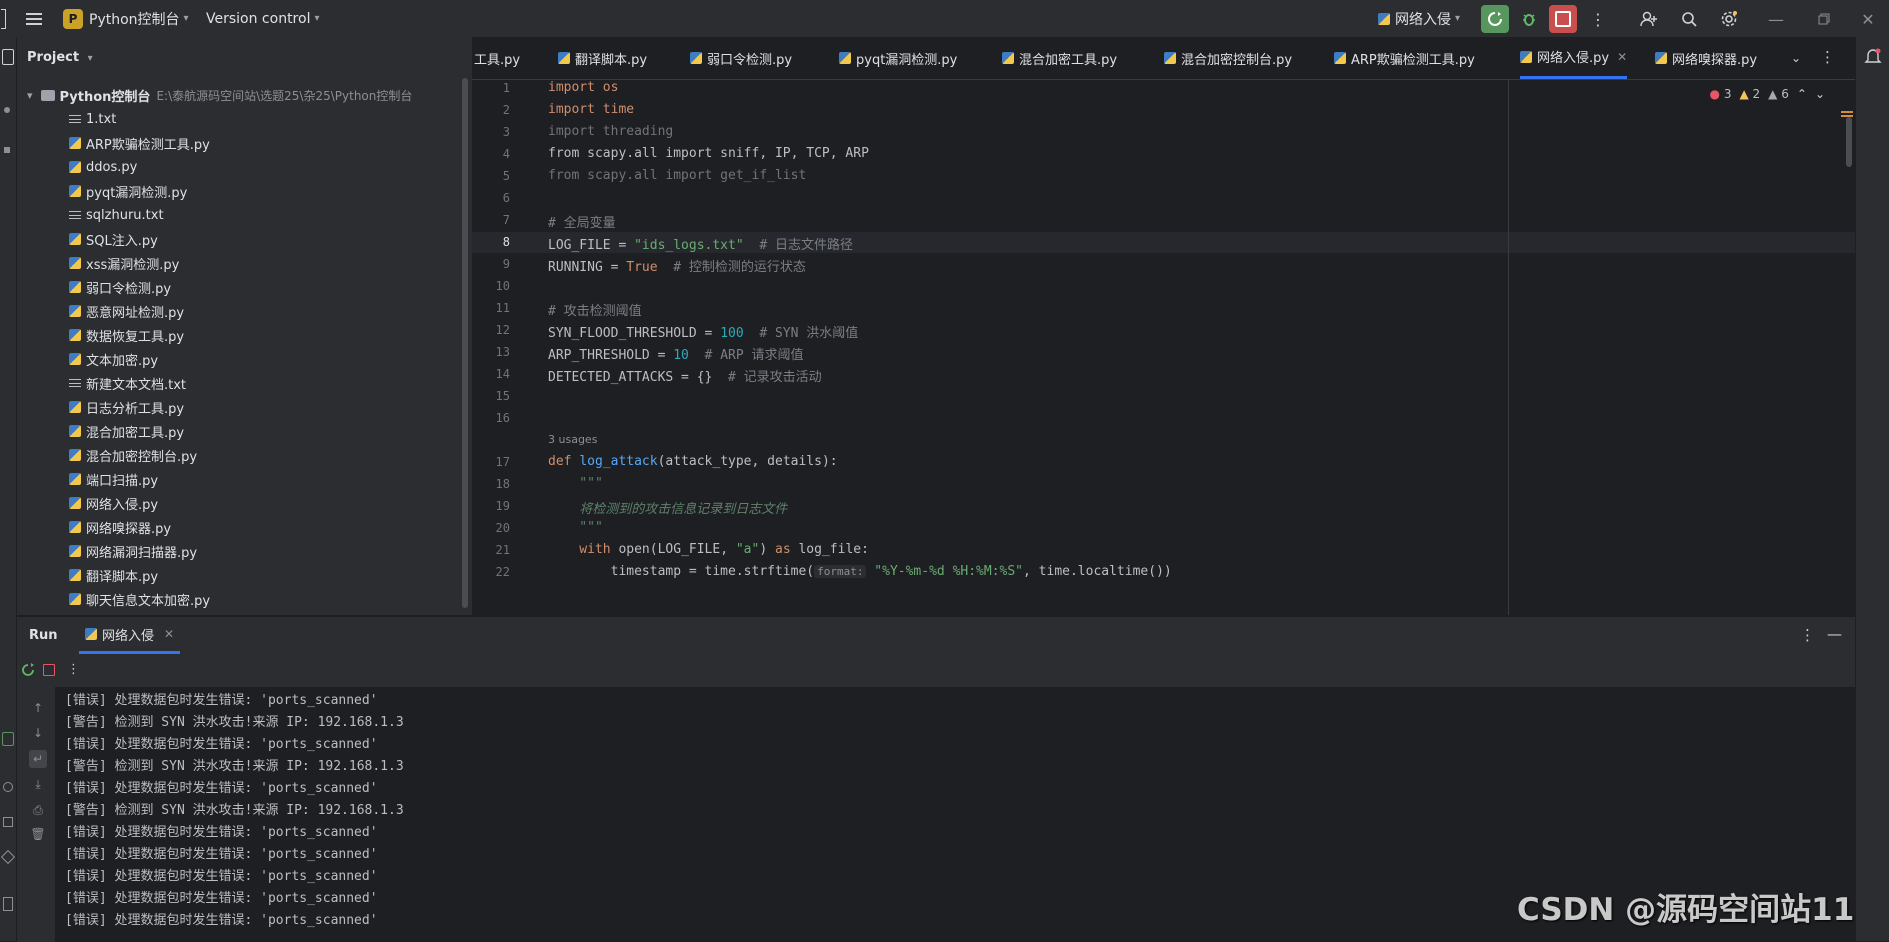  What do you see at coordinates (1796, 58) in the screenshot?
I see `tab-list-chevron-icon: ⌄` at bounding box center [1796, 58].